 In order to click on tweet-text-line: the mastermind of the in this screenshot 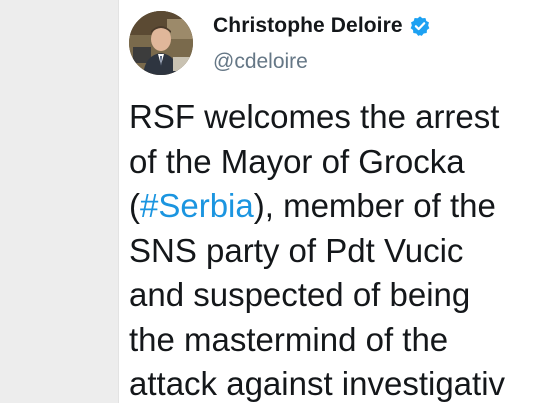, I will do `click(289, 339)`.